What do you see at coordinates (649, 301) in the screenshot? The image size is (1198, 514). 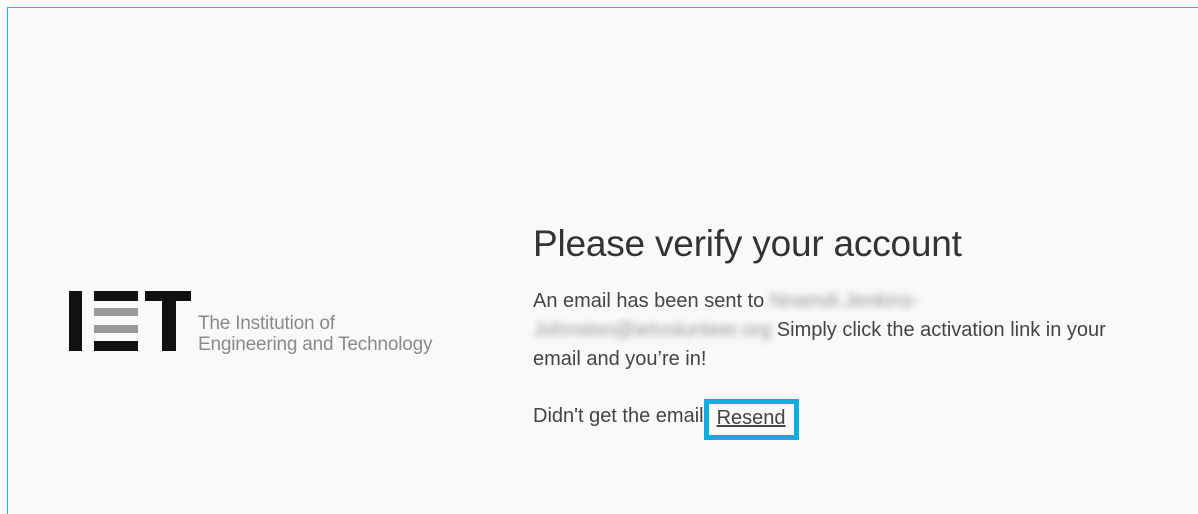 I see `message-prefix: An email has been sent to` at bounding box center [649, 301].